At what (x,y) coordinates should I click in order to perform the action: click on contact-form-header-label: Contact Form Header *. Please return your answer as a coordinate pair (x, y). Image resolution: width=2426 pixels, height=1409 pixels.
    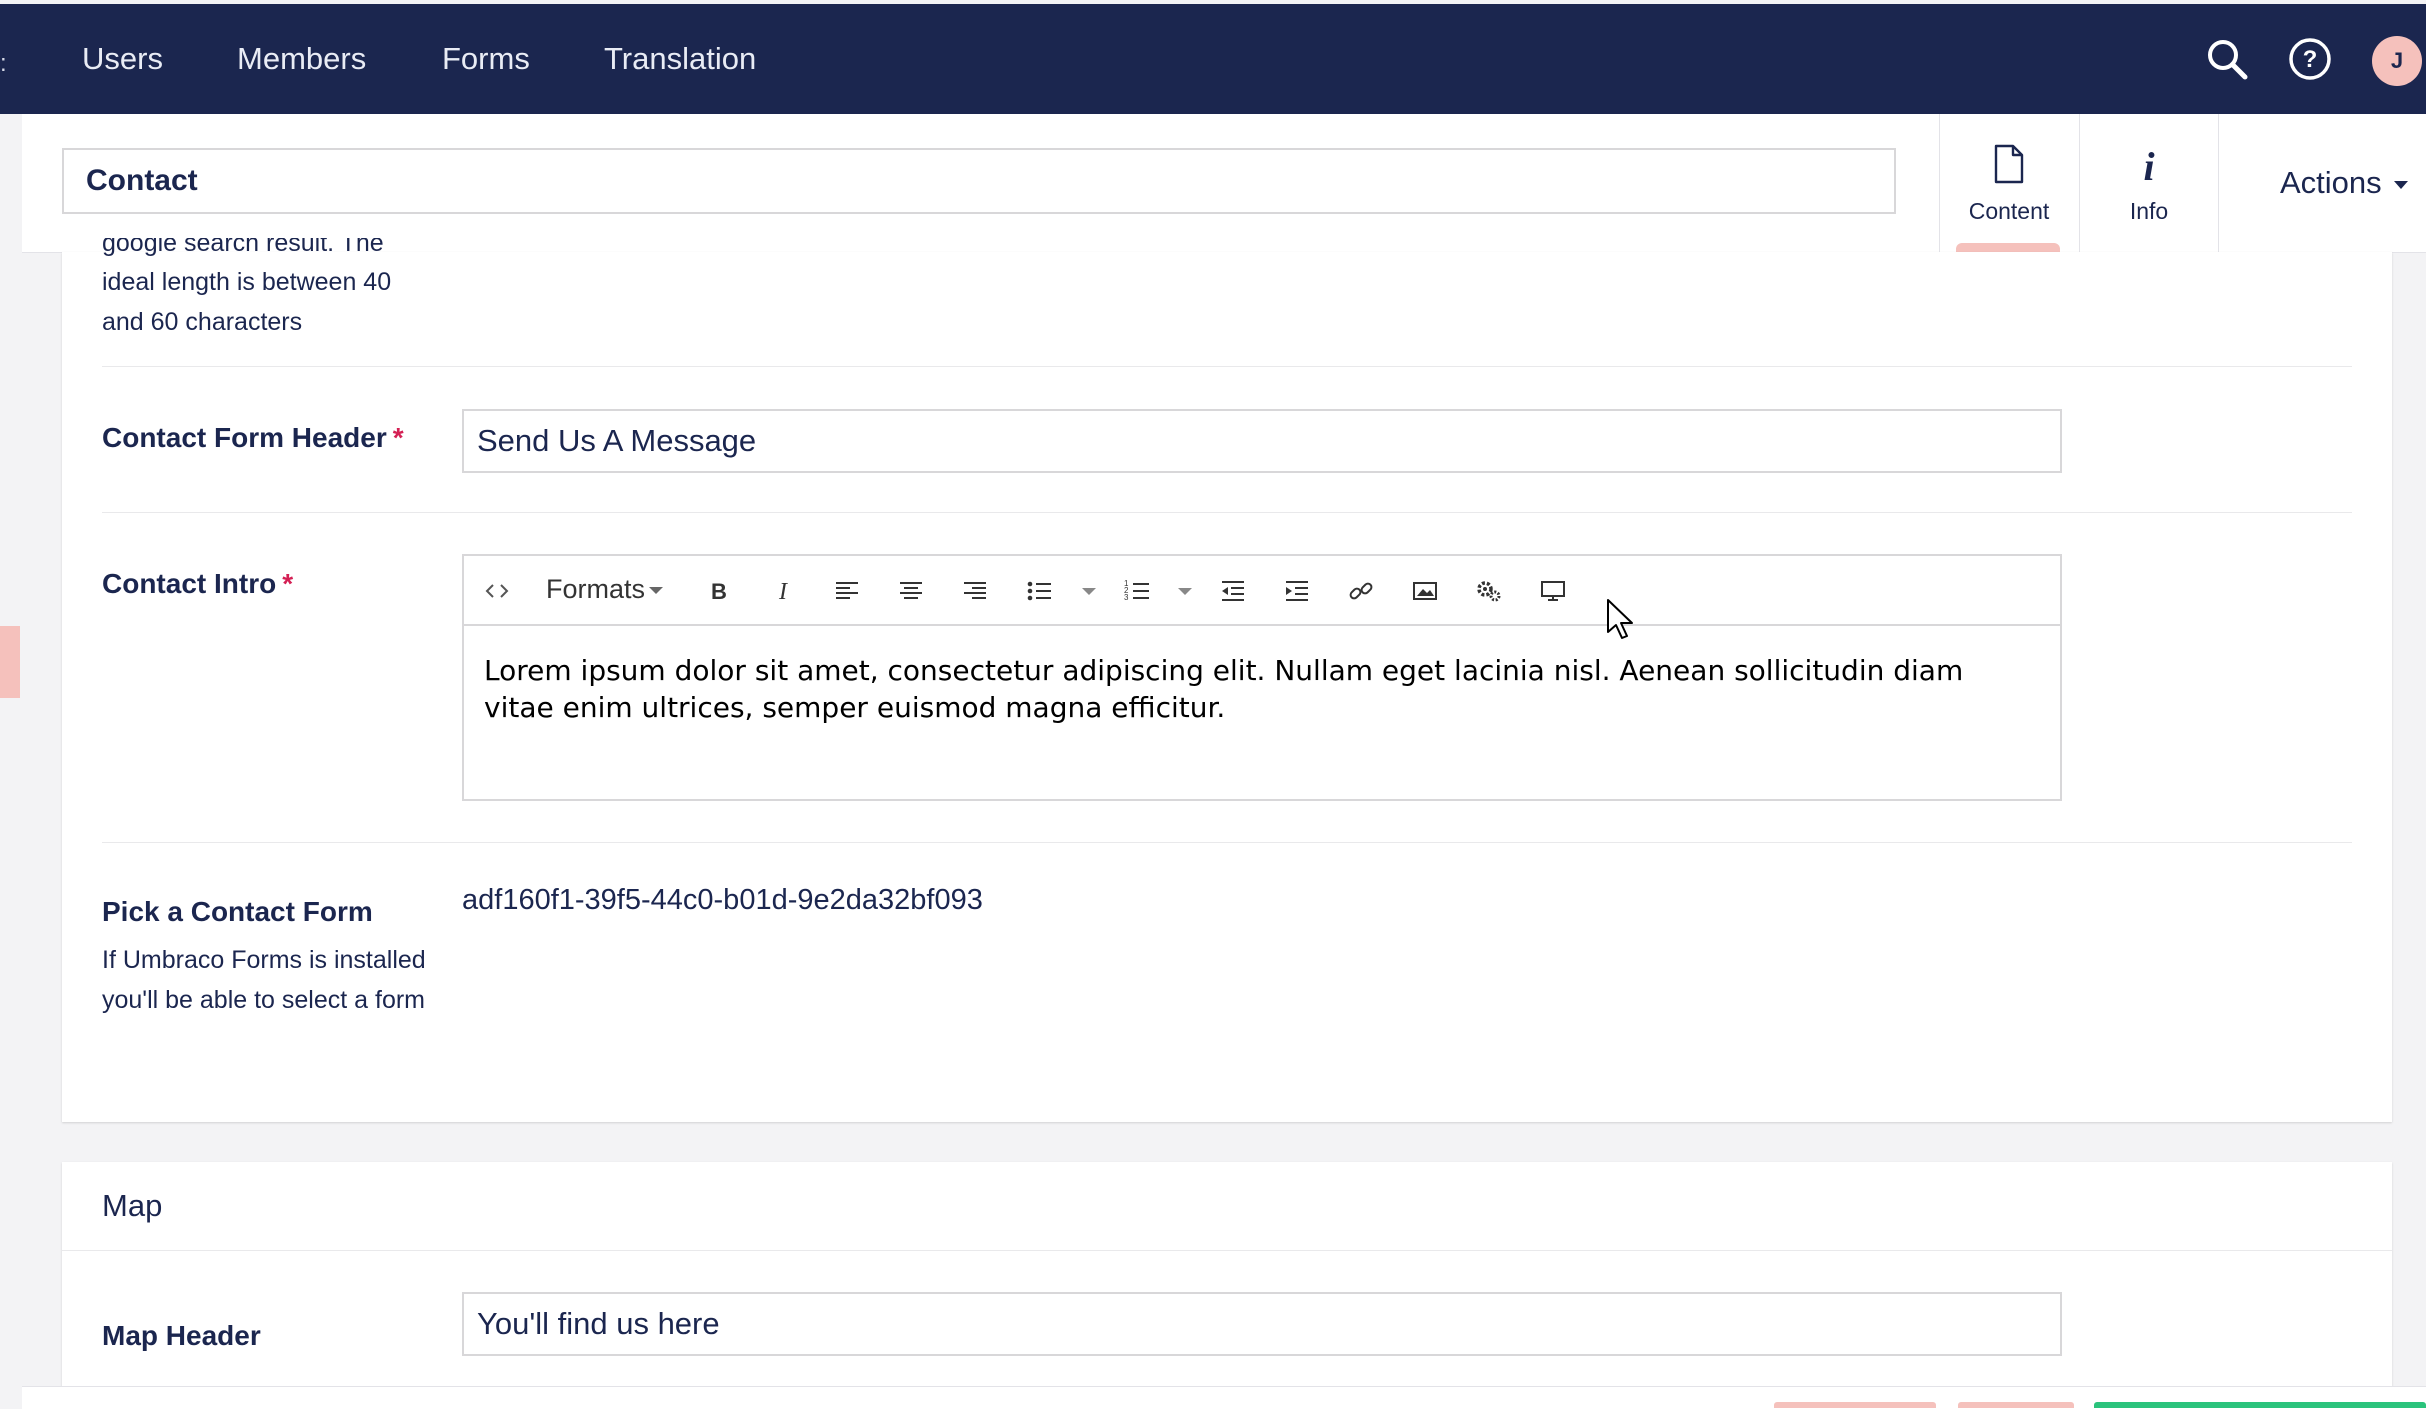
    Looking at the image, I should click on (253, 438).